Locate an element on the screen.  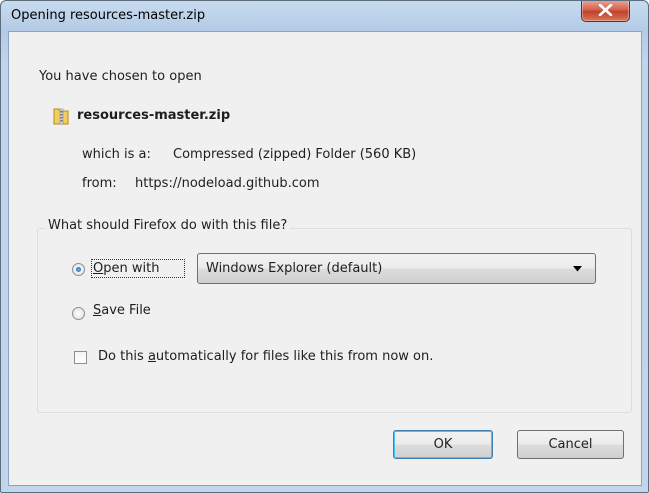
open-with-label-rest: pen with is located at coordinates (131, 268).